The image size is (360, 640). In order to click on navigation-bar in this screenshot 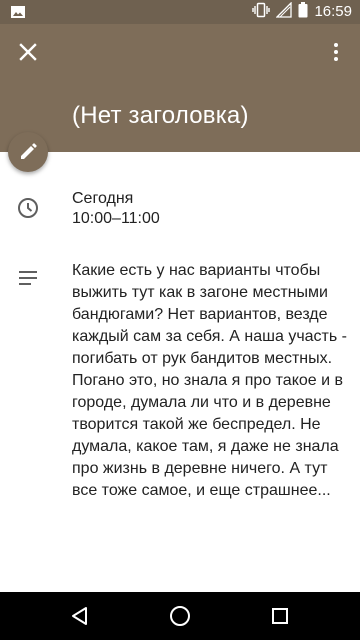, I will do `click(180, 616)`.